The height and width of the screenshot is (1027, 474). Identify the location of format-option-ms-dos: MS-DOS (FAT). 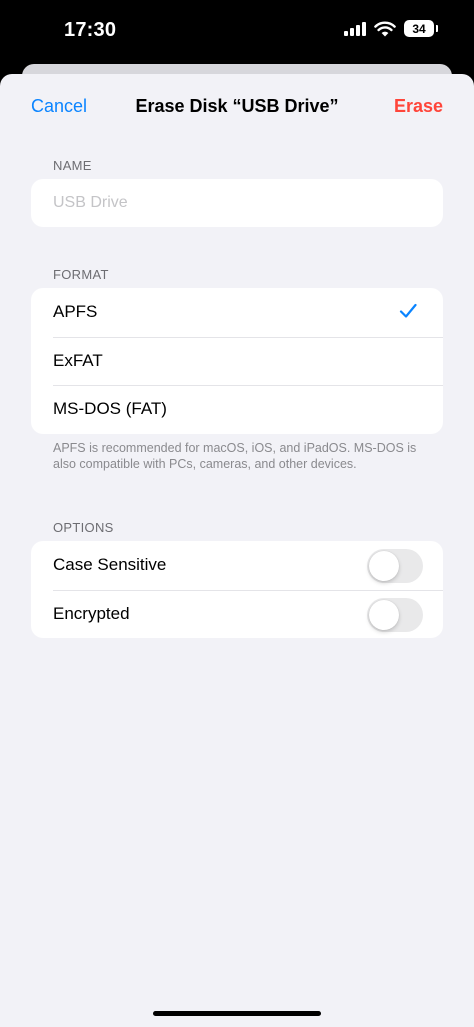
(237, 409).